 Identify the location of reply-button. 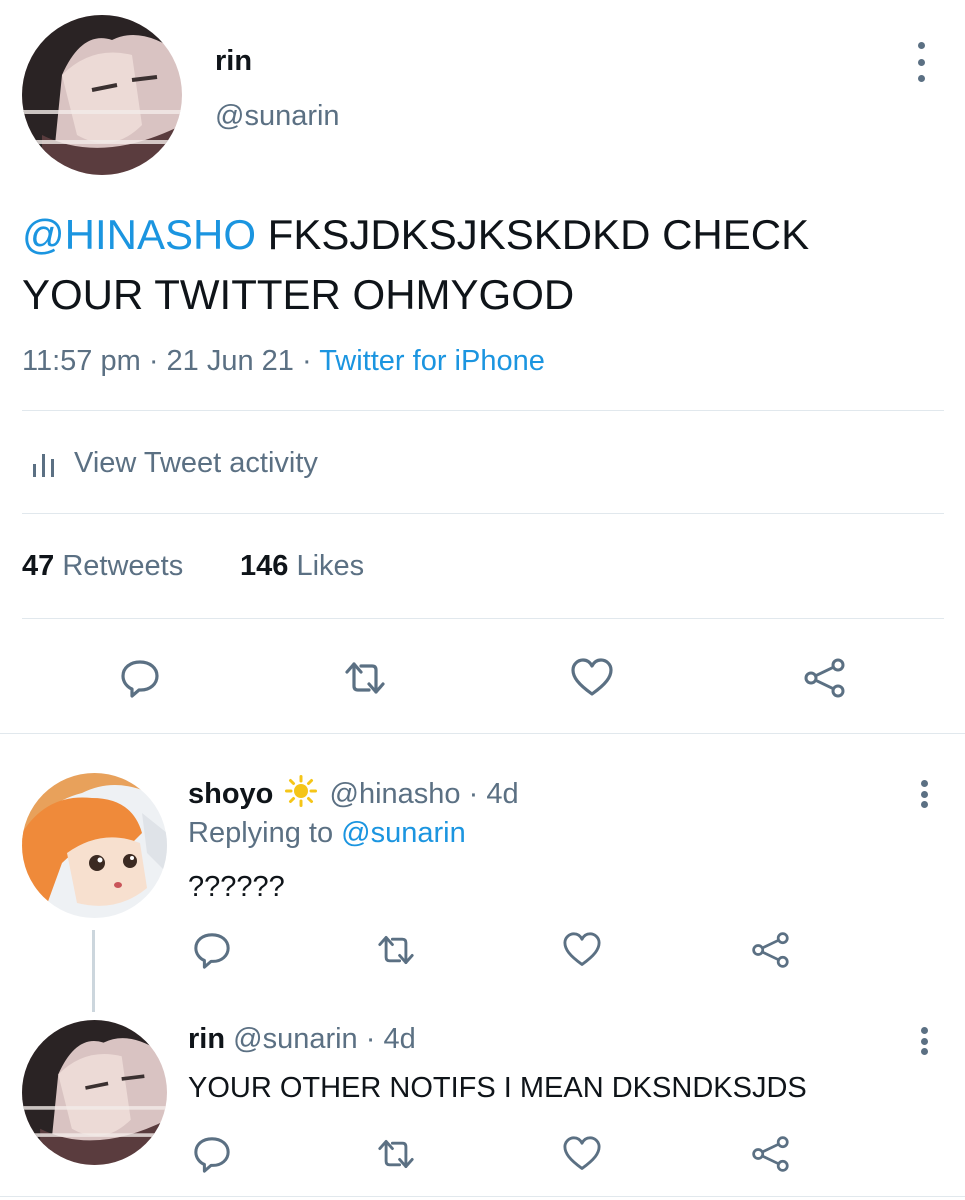
(140, 678).